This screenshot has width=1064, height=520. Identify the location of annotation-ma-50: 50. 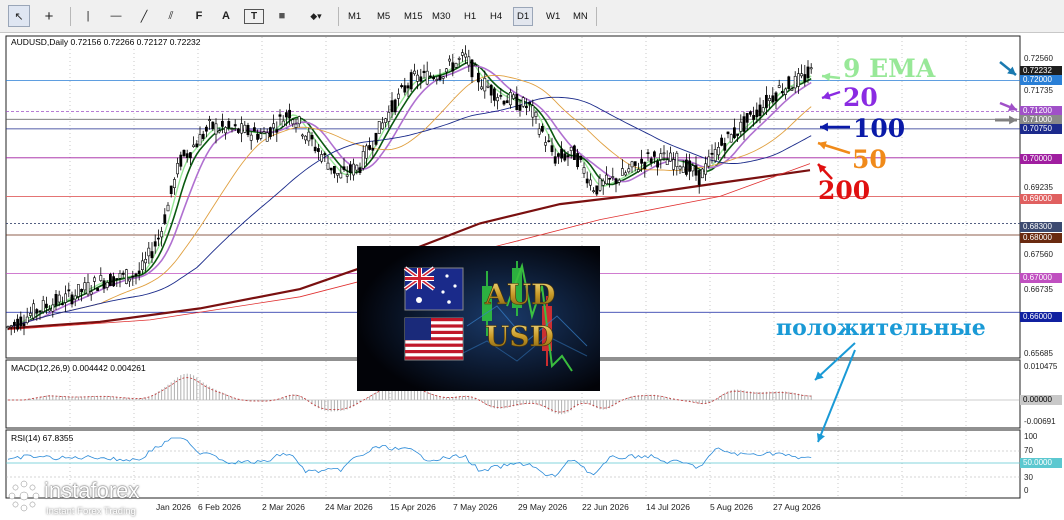
(869, 159).